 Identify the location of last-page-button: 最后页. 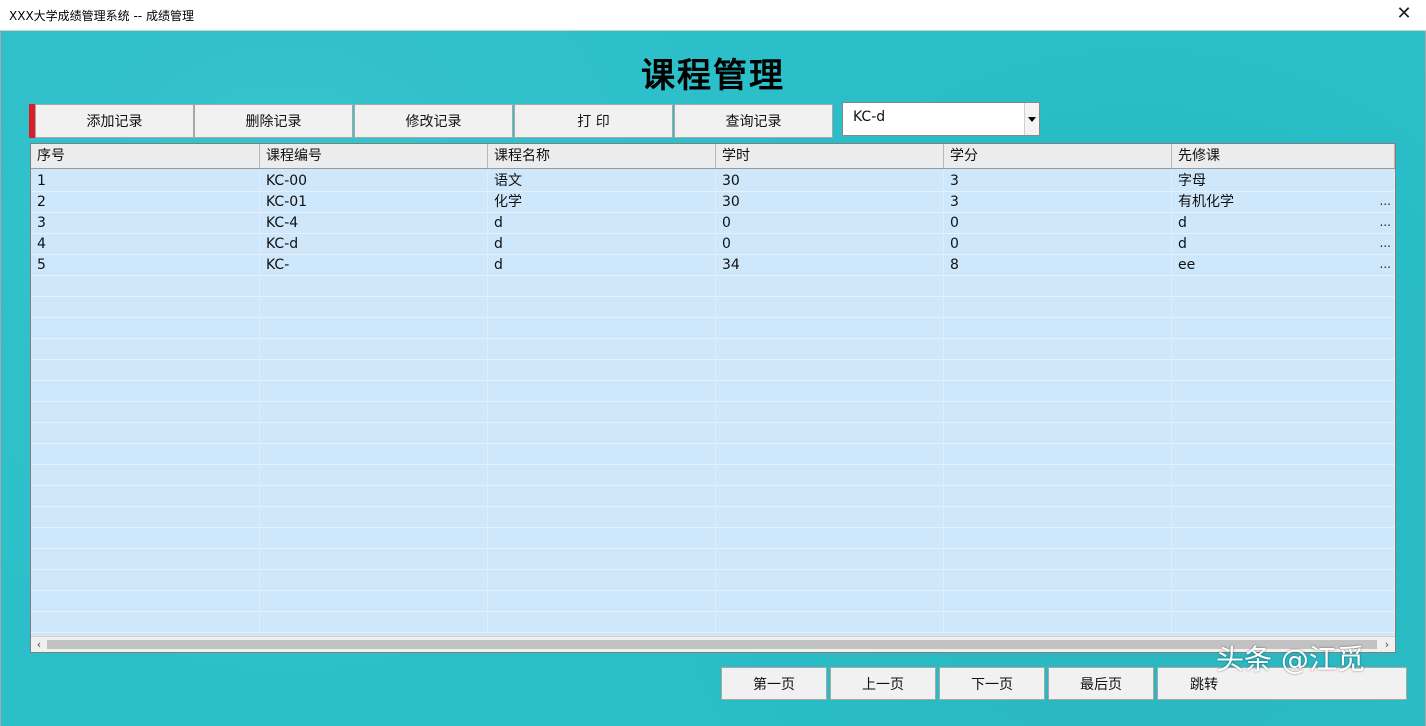
(1101, 683).